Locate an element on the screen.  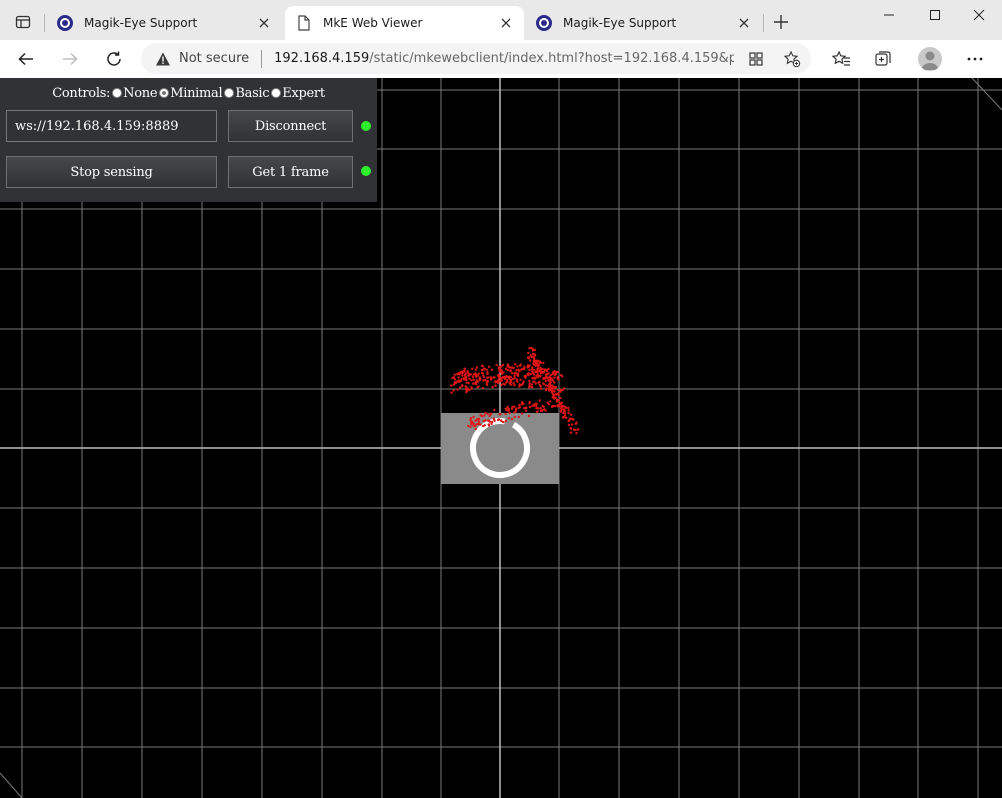
more-icon is located at coordinates (975, 59).